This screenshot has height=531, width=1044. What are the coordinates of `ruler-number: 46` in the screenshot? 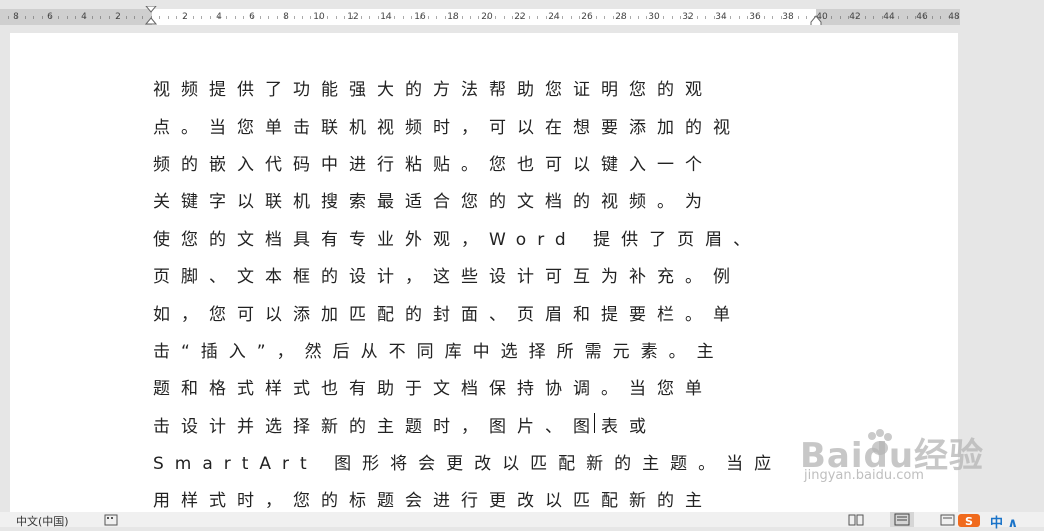 It's located at (922, 17).